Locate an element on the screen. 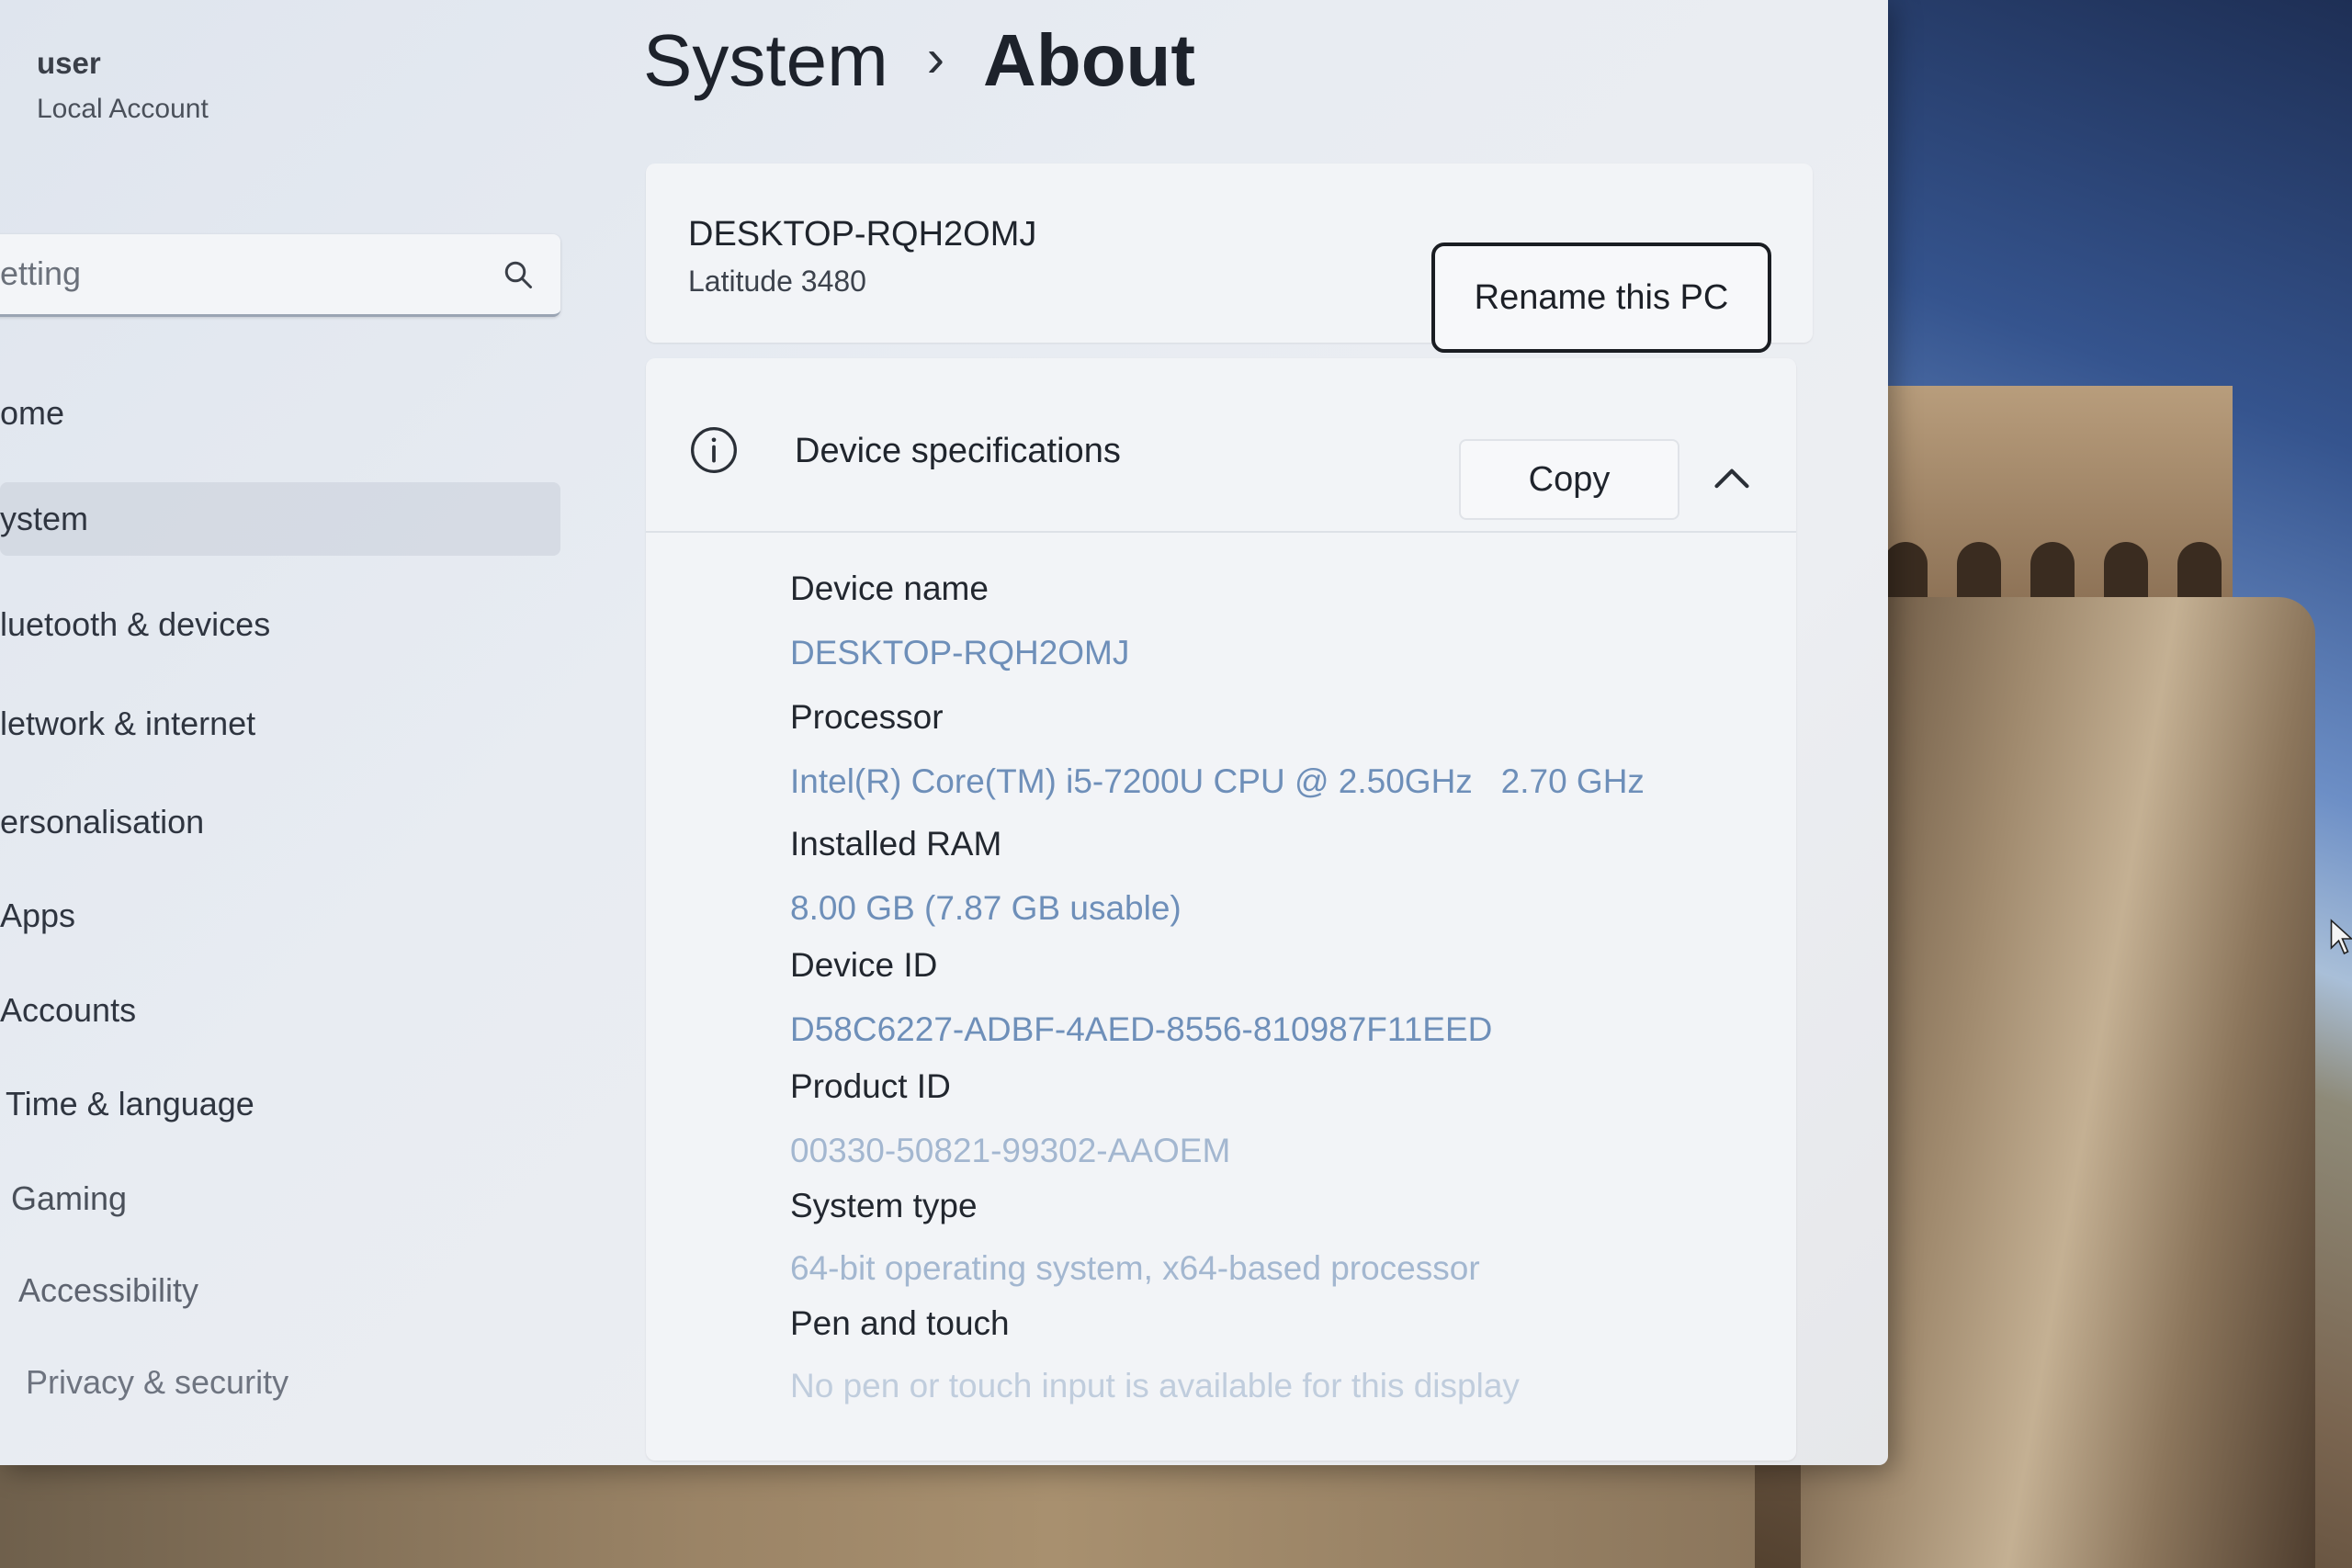 The image size is (2352, 1568). spec-value-device-name: DESKTOP-RQH2OMJ is located at coordinates (960, 653).